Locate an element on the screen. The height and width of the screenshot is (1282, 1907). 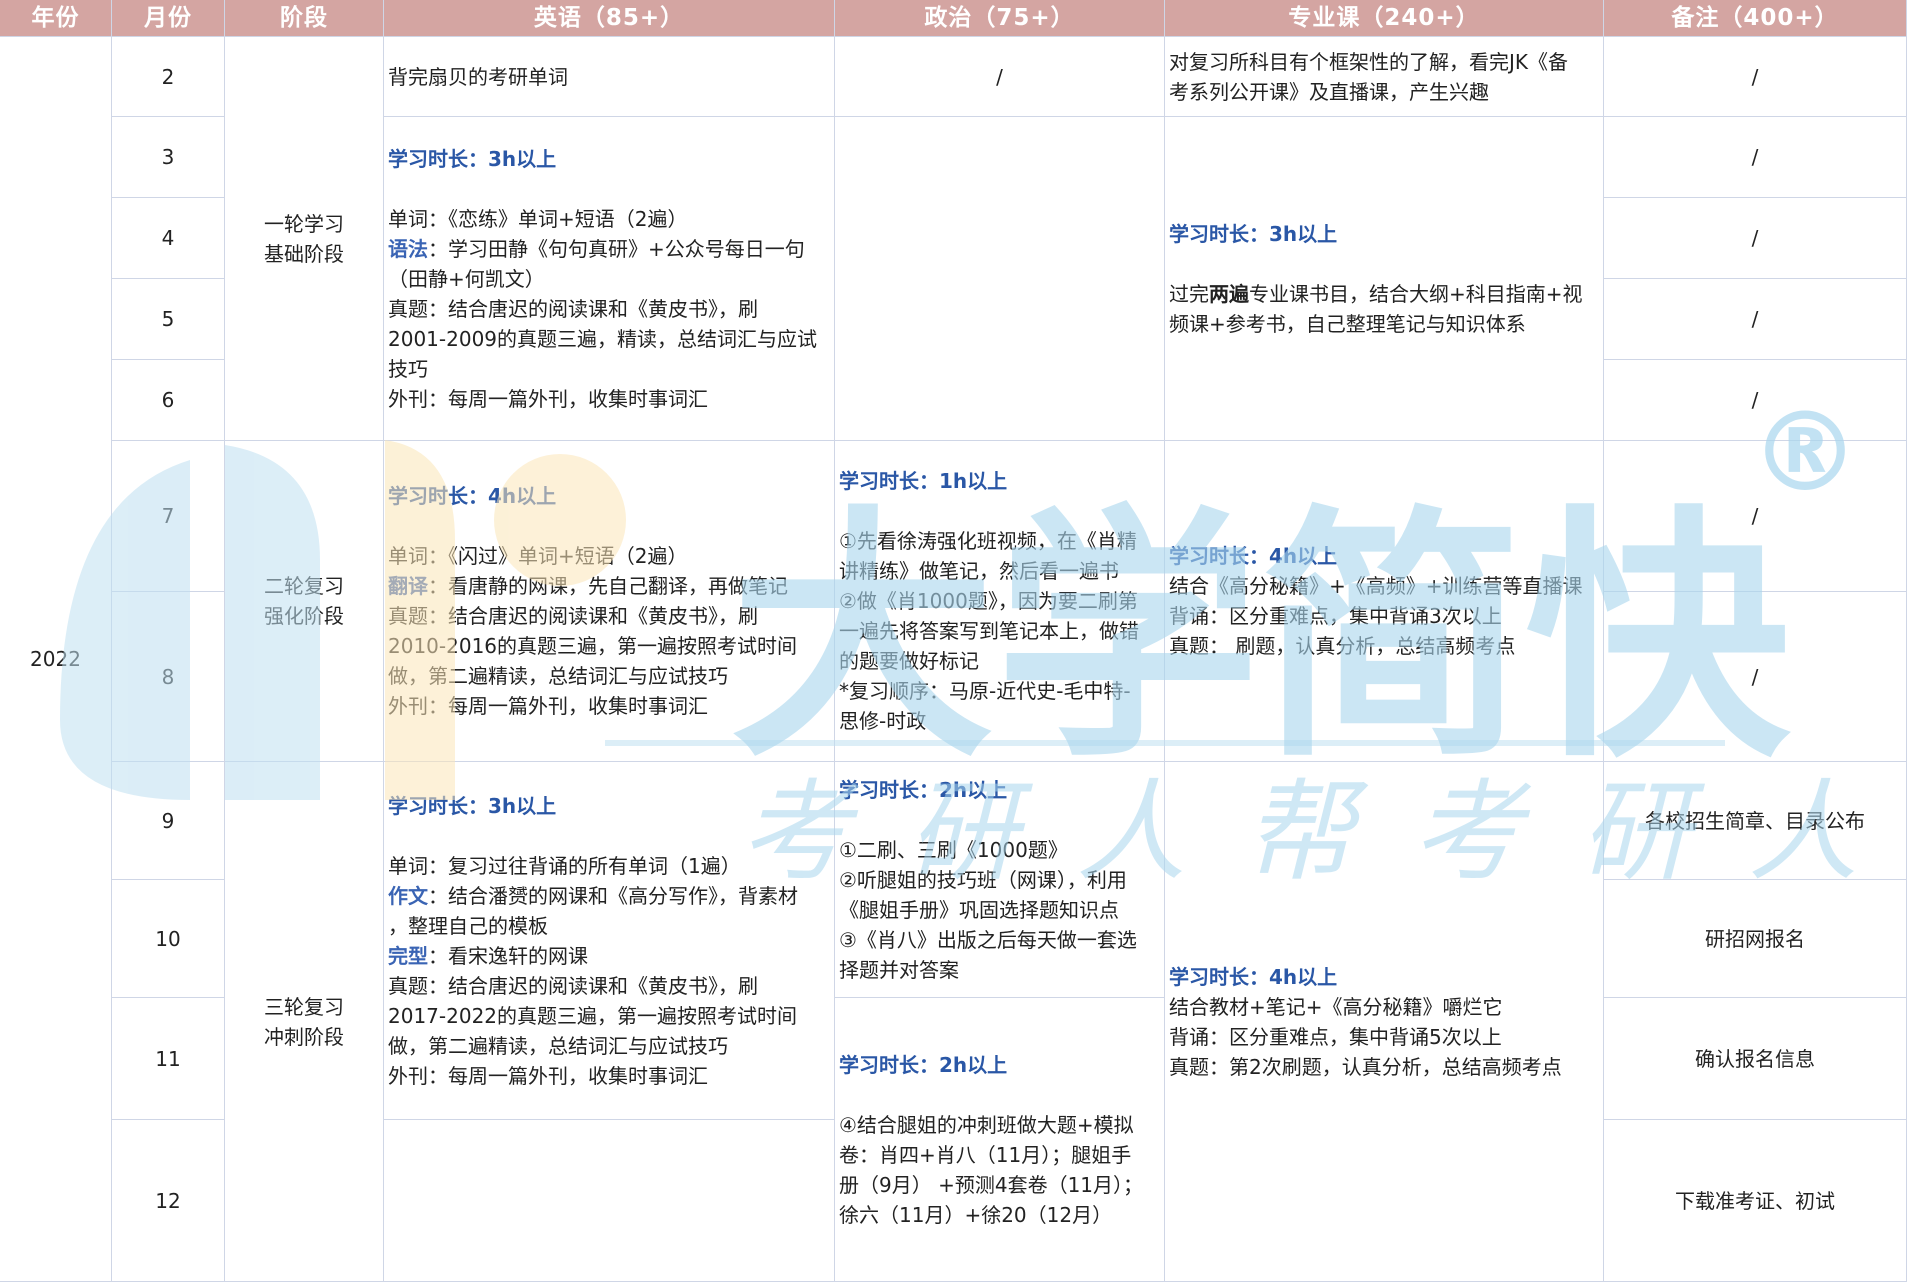
notes-cell: 各校招生简章、目录公布 is located at coordinates (1755, 821).